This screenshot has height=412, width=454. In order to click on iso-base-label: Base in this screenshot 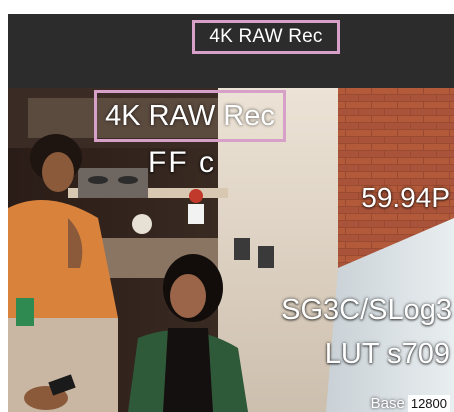, I will do `click(387, 403)`.